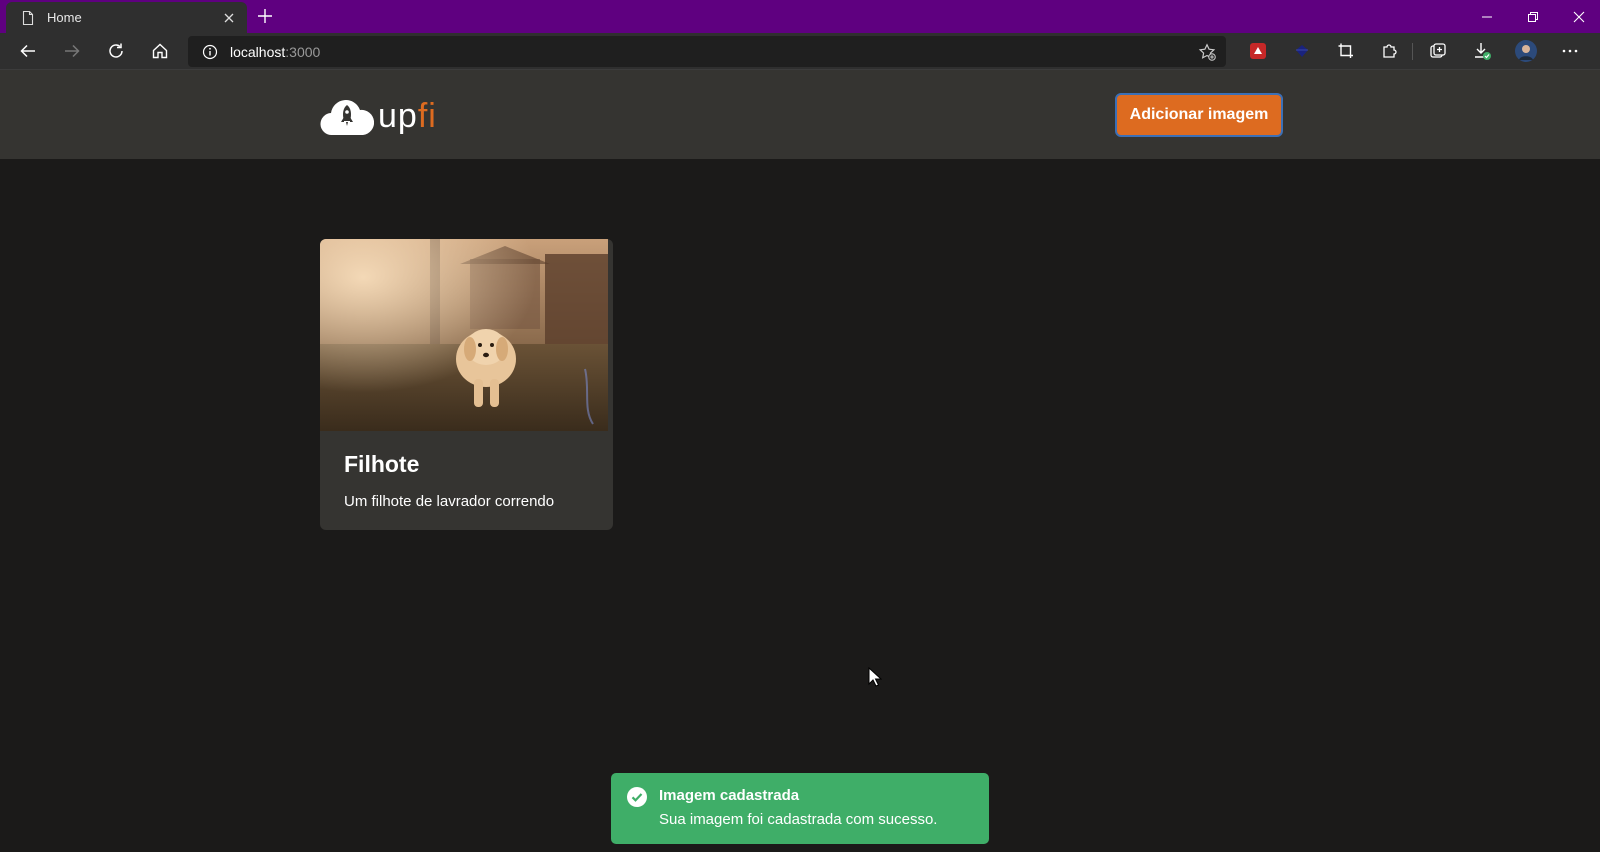  I want to click on browser-toolbar: localhost:3000, so click(800, 51).